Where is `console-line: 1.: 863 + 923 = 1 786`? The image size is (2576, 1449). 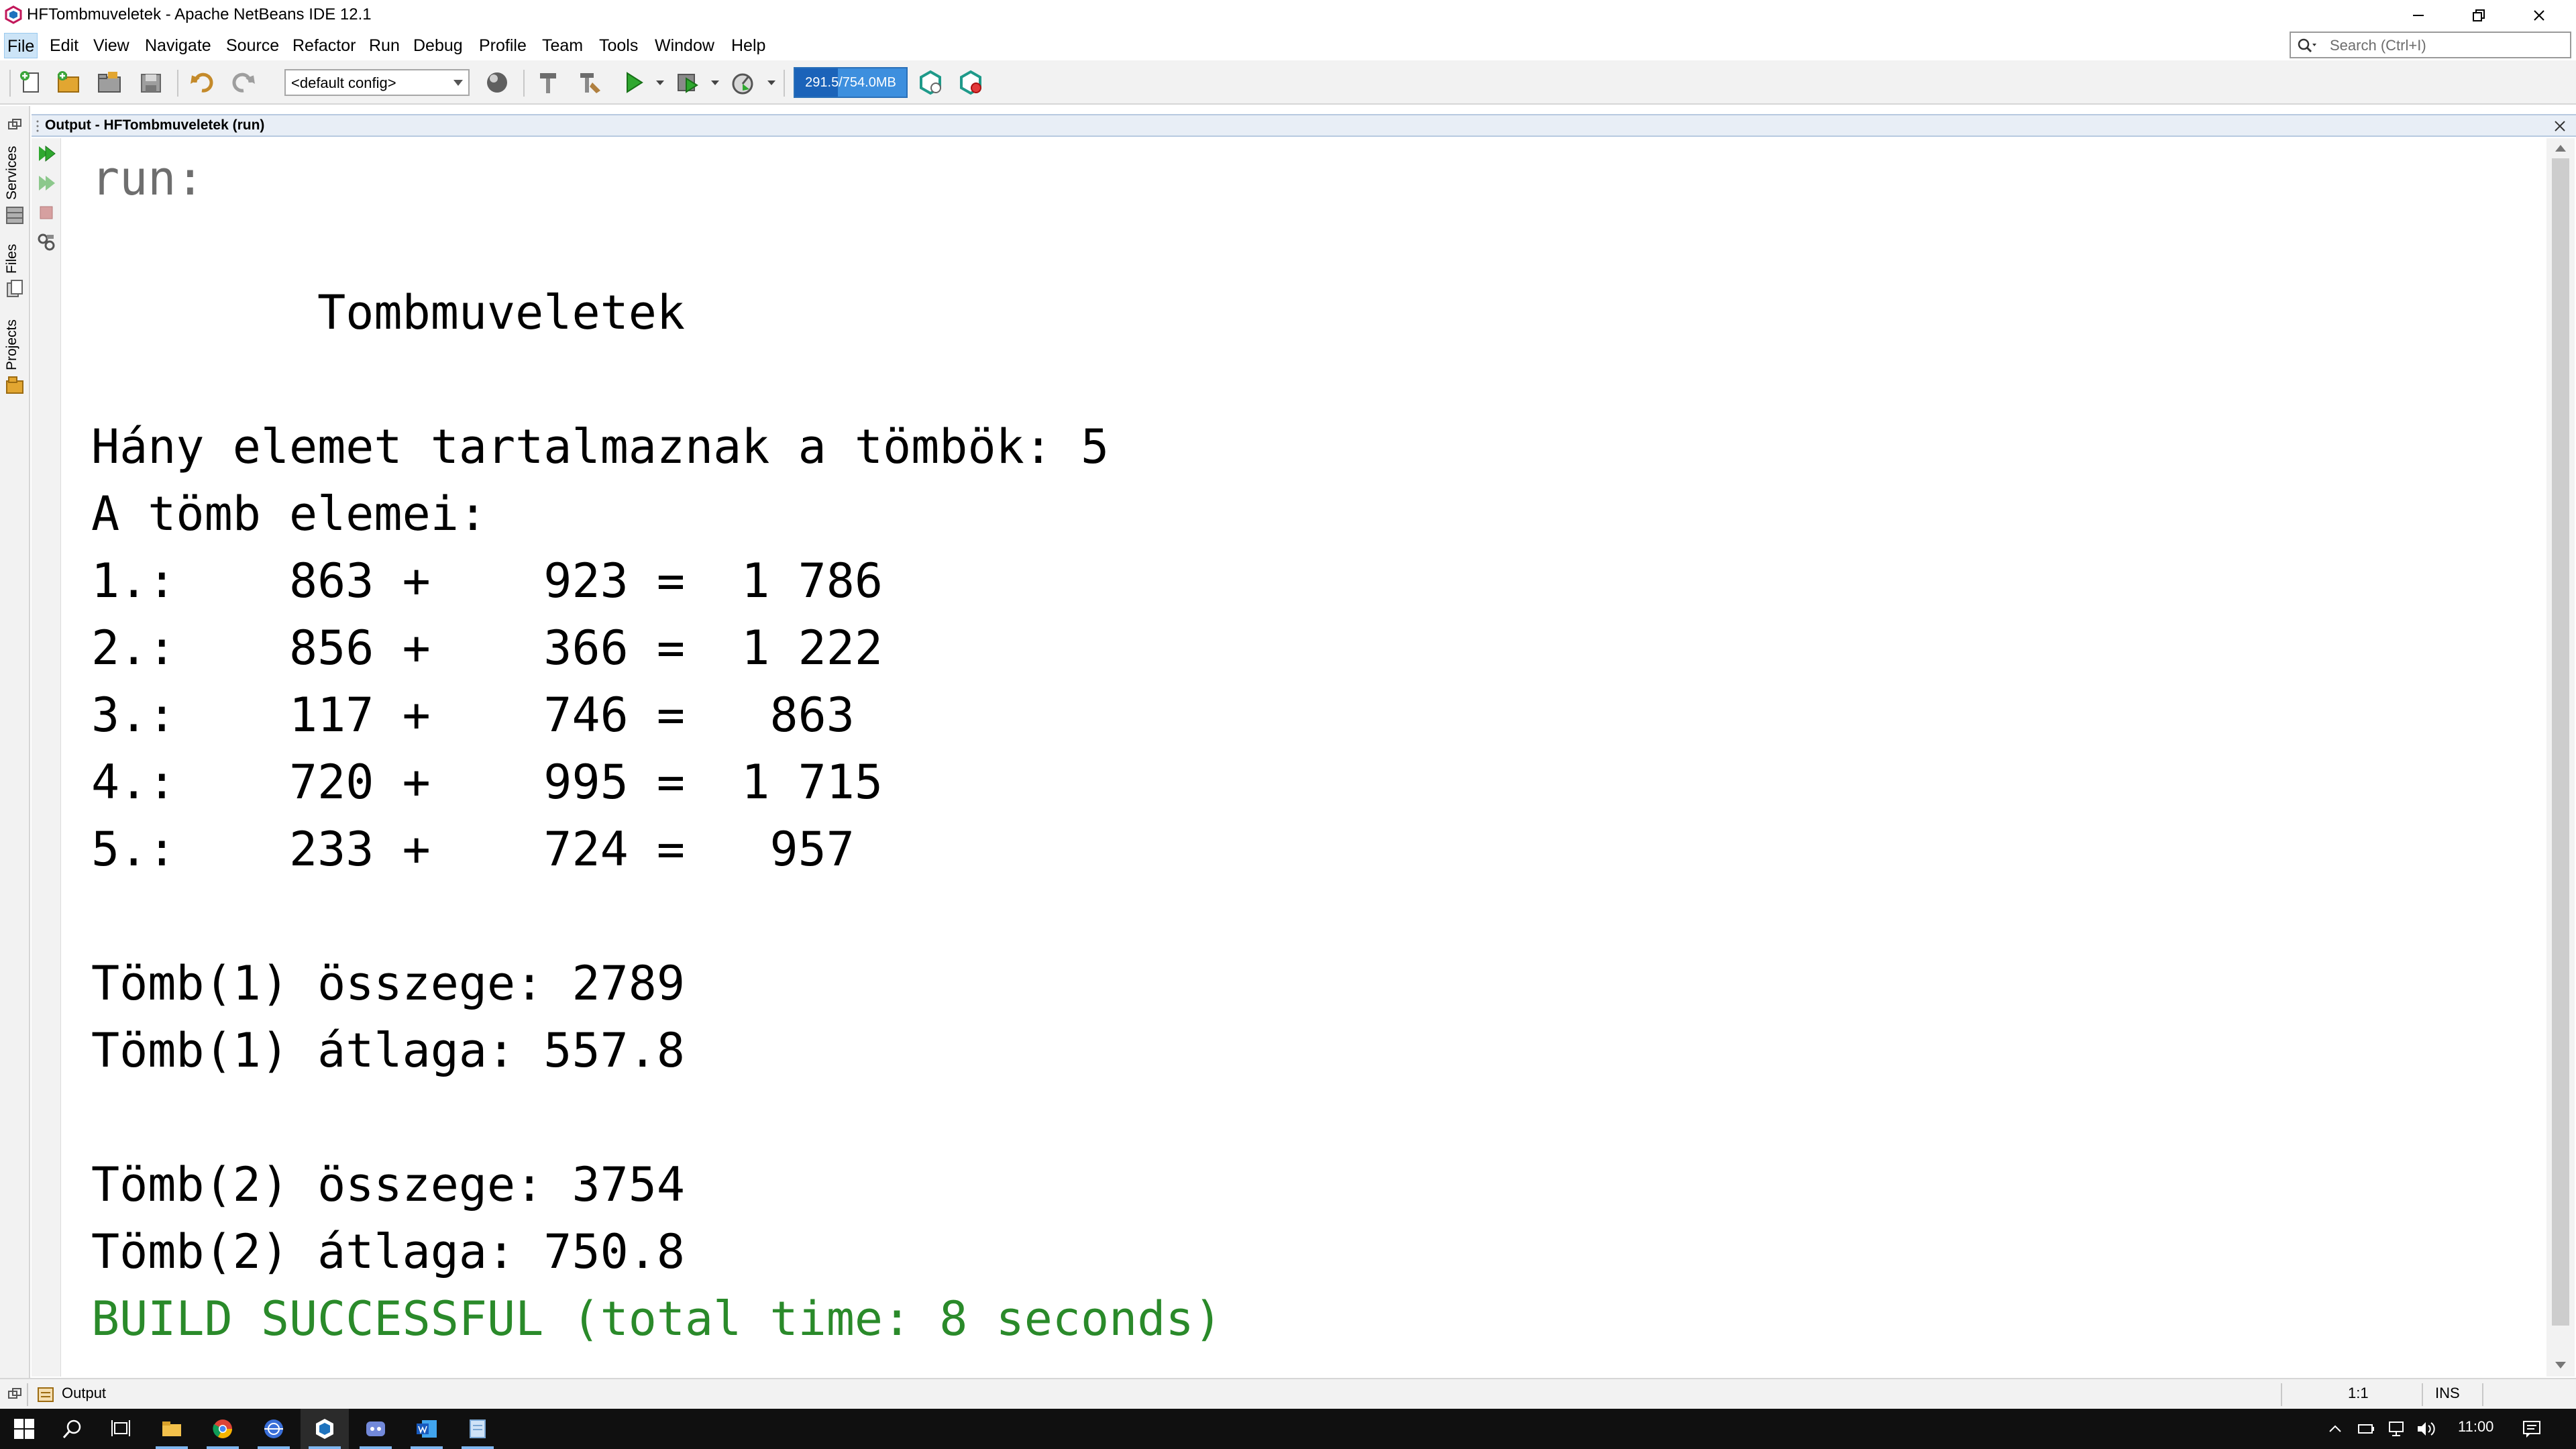 console-line: 1.: 863 + 923 = 1 786 is located at coordinates (487, 580).